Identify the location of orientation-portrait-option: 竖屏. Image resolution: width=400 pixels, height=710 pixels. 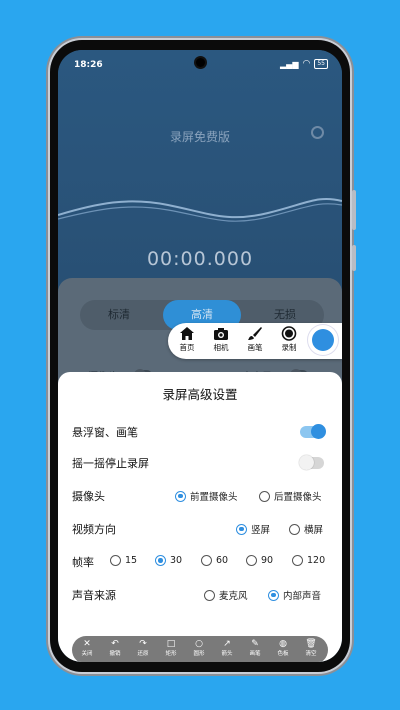
(253, 529).